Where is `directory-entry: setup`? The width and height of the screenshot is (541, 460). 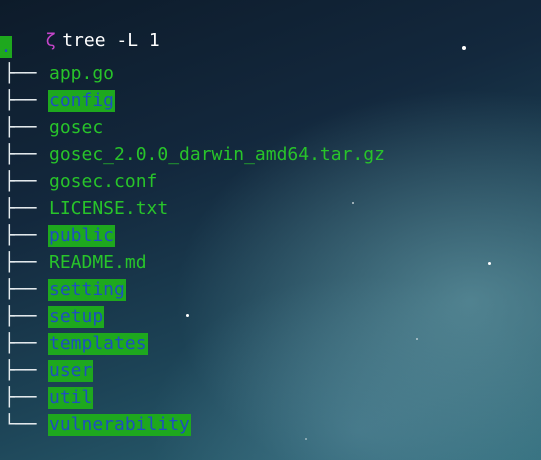 directory-entry: setup is located at coordinates (76, 317).